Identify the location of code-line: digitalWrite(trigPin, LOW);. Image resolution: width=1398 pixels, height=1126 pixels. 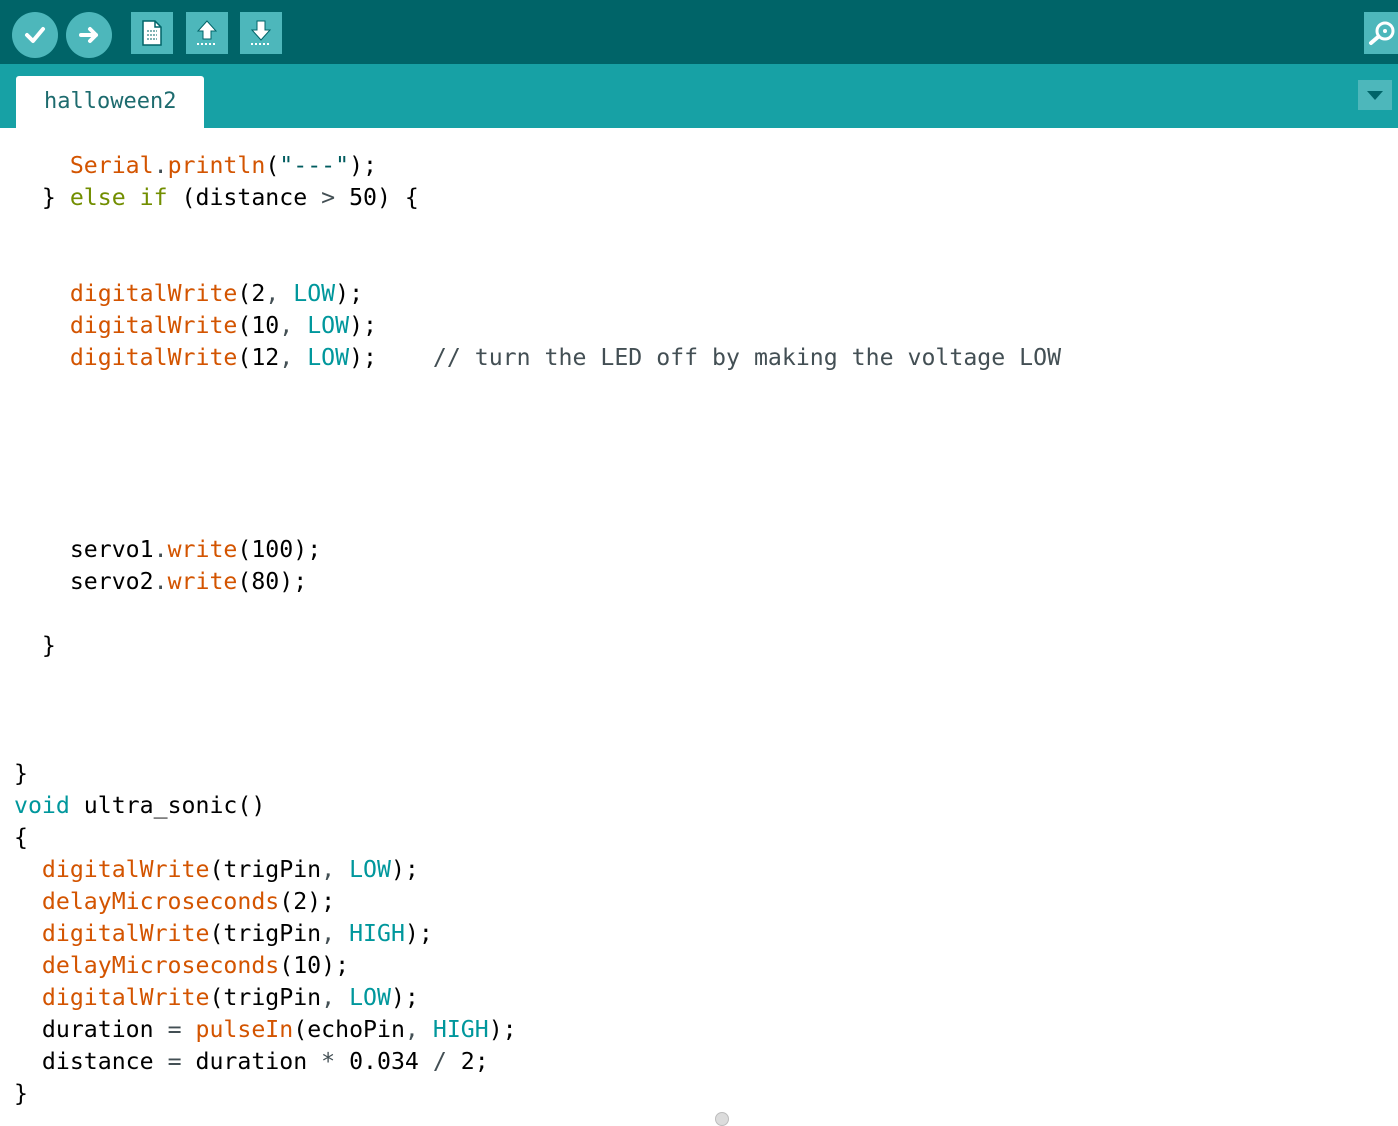
(537, 998).